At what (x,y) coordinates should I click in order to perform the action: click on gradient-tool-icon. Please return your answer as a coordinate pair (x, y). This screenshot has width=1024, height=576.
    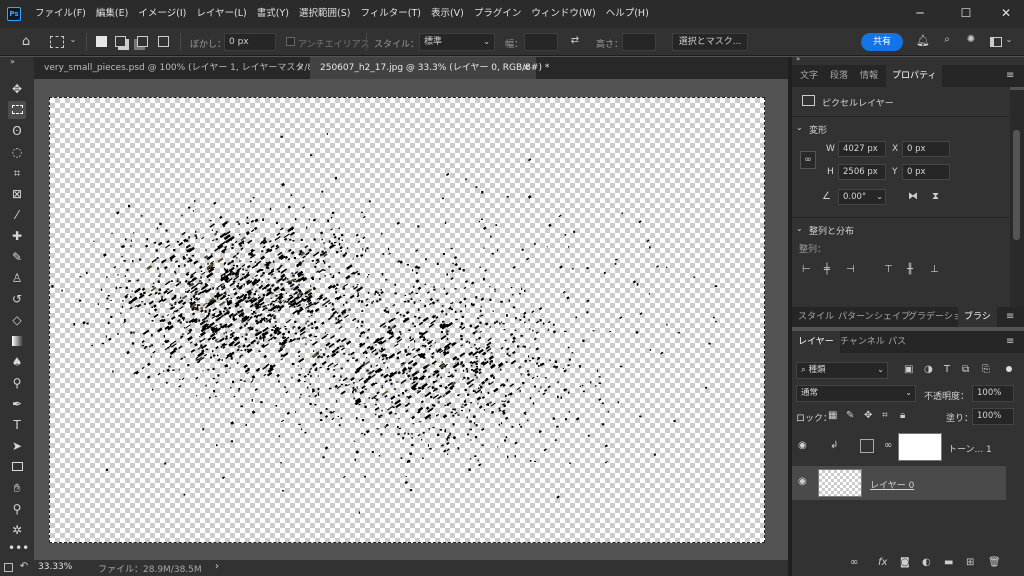
    Looking at the image, I should click on (17, 341).